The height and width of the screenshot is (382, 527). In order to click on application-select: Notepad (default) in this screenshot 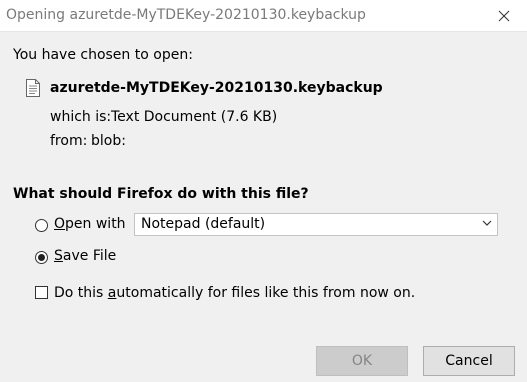, I will do `click(316, 224)`.